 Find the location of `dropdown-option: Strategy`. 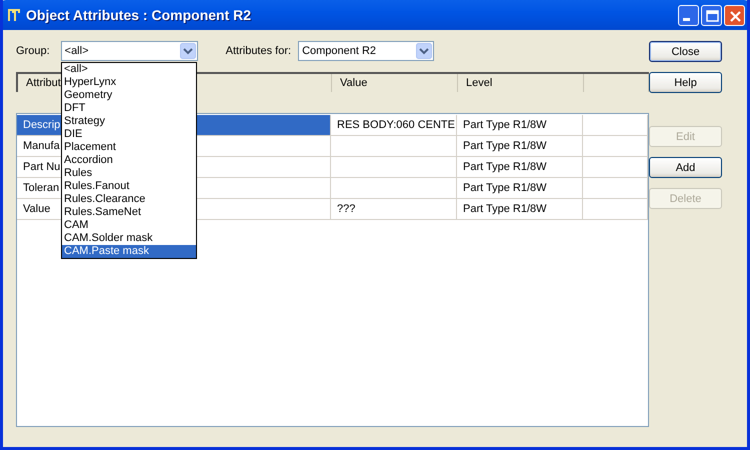

dropdown-option: Strategy is located at coordinates (129, 121).